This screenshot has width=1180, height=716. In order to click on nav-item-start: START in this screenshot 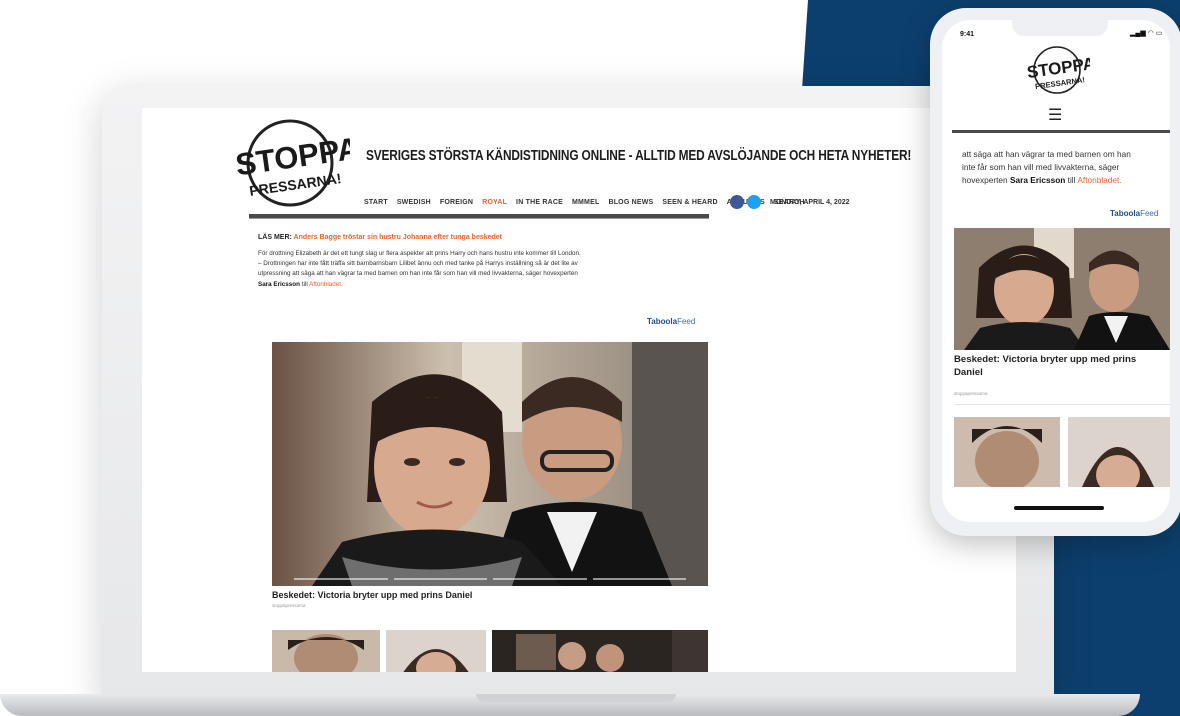, I will do `click(376, 202)`.